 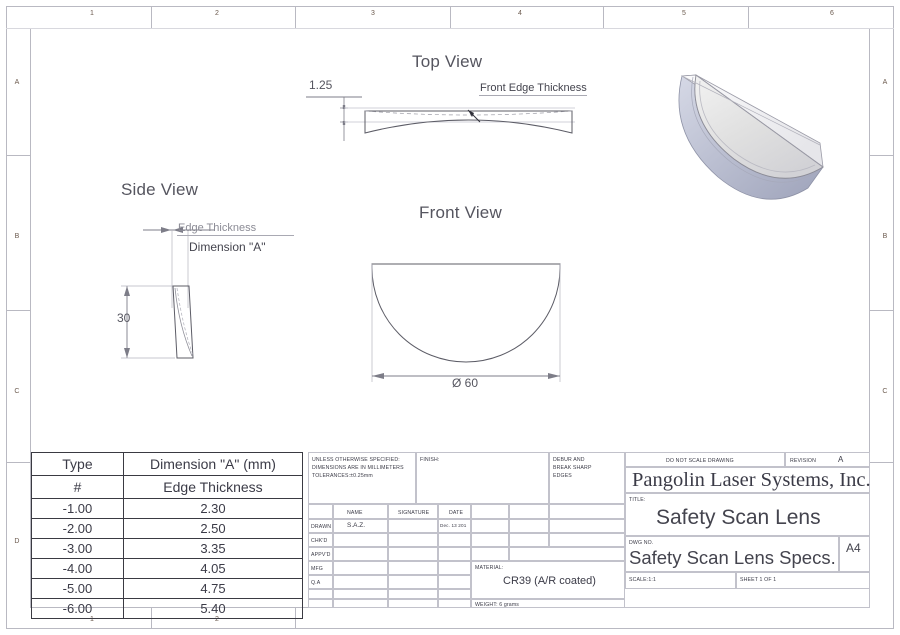 What do you see at coordinates (885, 236) in the screenshot?
I see `zone-right-b: B` at bounding box center [885, 236].